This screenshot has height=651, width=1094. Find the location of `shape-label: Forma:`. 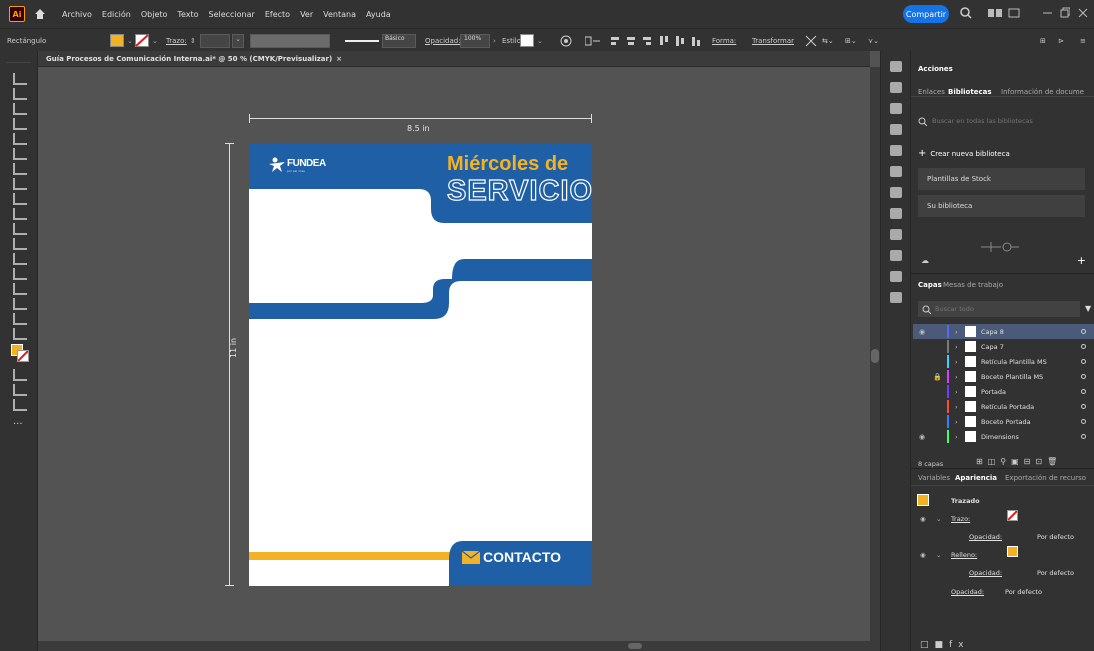

shape-label: Forma: is located at coordinates (724, 40).